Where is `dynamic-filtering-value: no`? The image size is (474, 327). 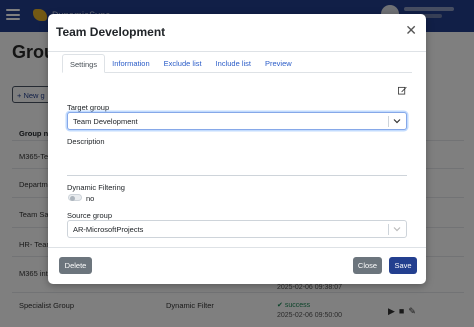
dynamic-filtering-value: no is located at coordinates (90, 198).